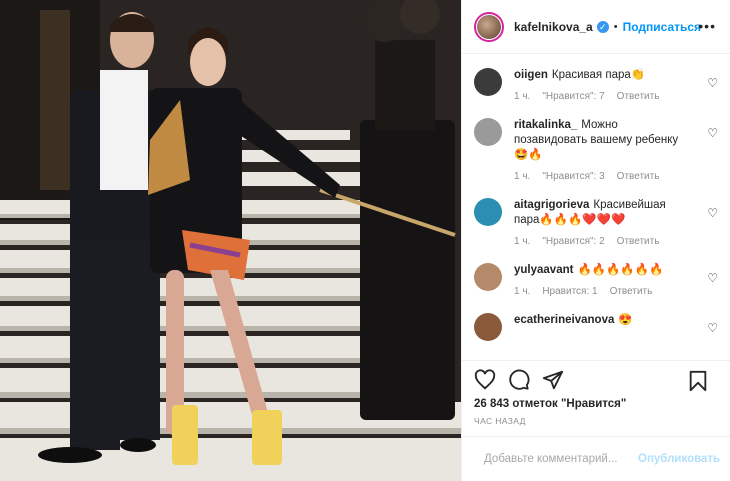 The width and height of the screenshot is (730, 481). I want to click on post-timestamp: ЧАС НАЗАД, so click(596, 423).